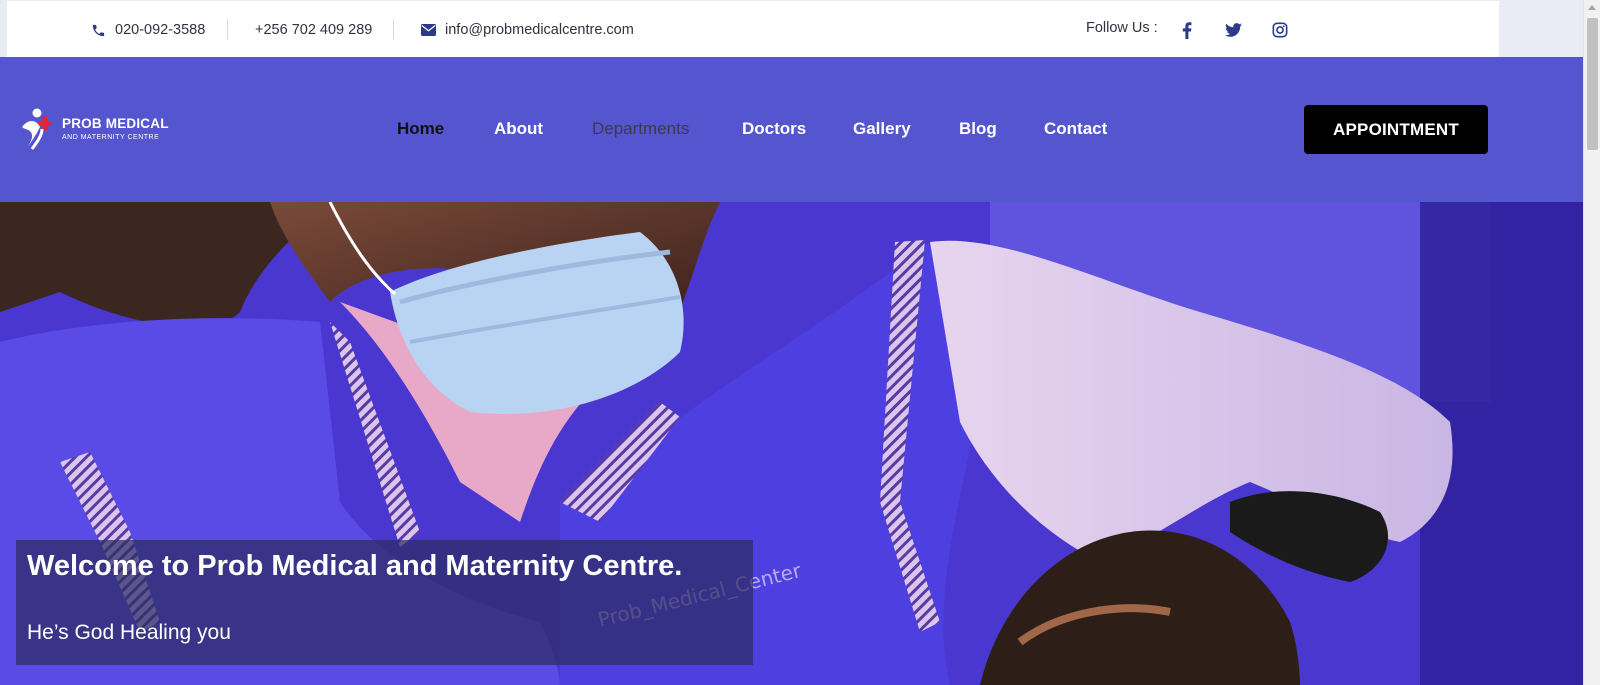 The width and height of the screenshot is (1600, 685). What do you see at coordinates (111, 137) in the screenshot?
I see `logo-subtitle: AND MATERNITY CENTRE` at bounding box center [111, 137].